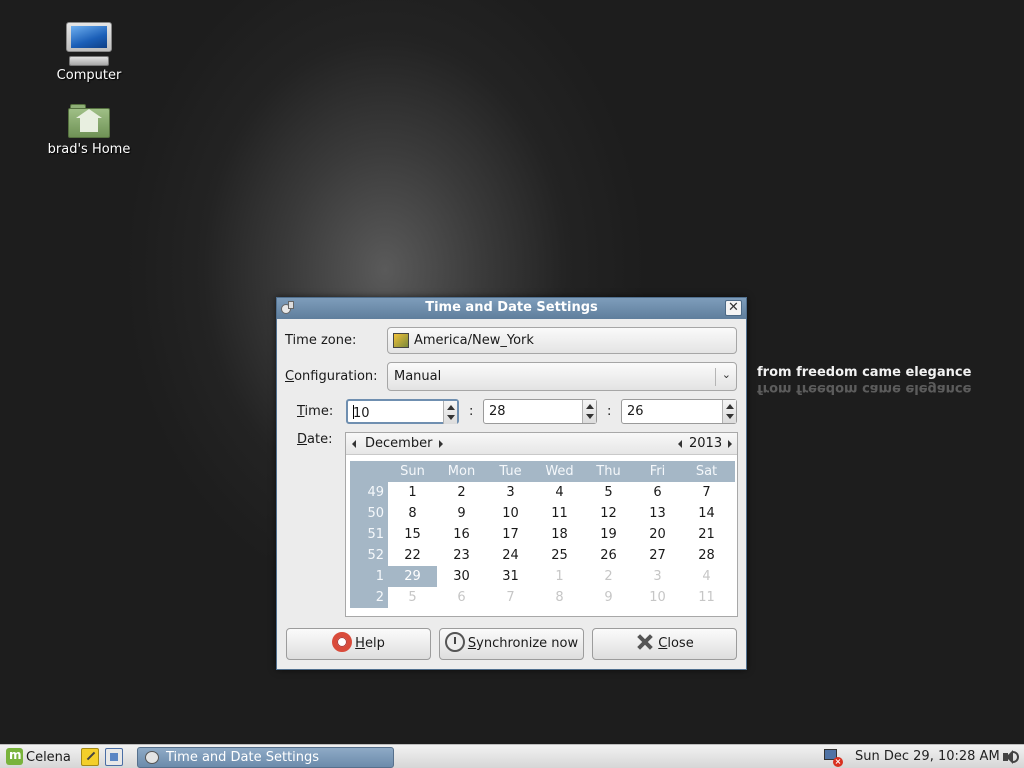 This screenshot has width=1024, height=768. Describe the element at coordinates (680, 444) in the screenshot. I see `prev-year-icon` at that location.